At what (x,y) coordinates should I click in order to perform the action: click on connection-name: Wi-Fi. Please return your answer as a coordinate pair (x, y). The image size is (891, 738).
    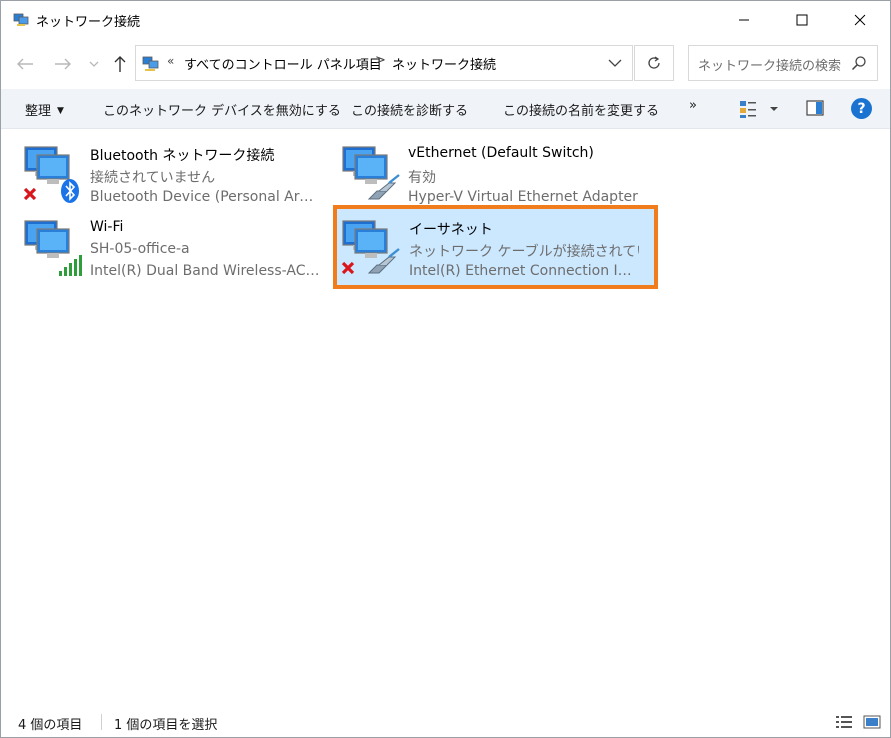
    Looking at the image, I should click on (107, 227).